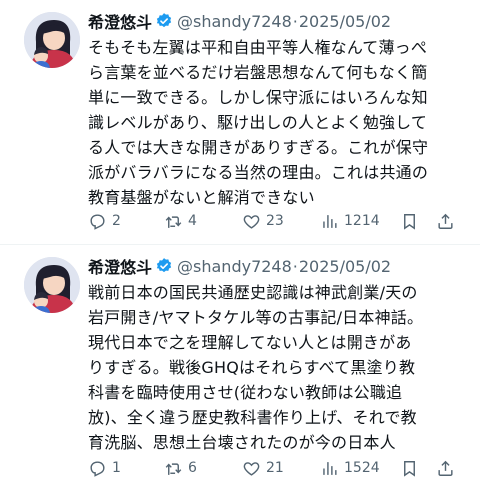 The width and height of the screenshot is (480, 489). I want to click on reply-button: 1, so click(104, 468).